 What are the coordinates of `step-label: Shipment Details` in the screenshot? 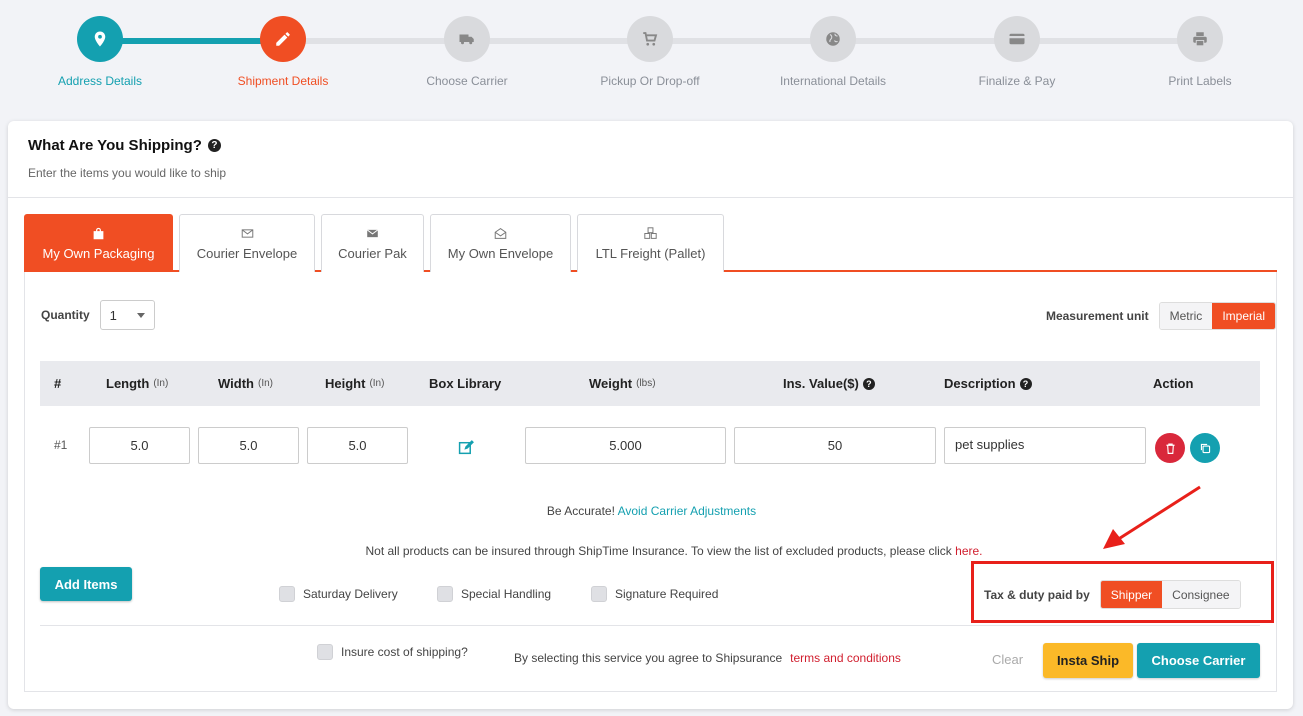 It's located at (283, 81).